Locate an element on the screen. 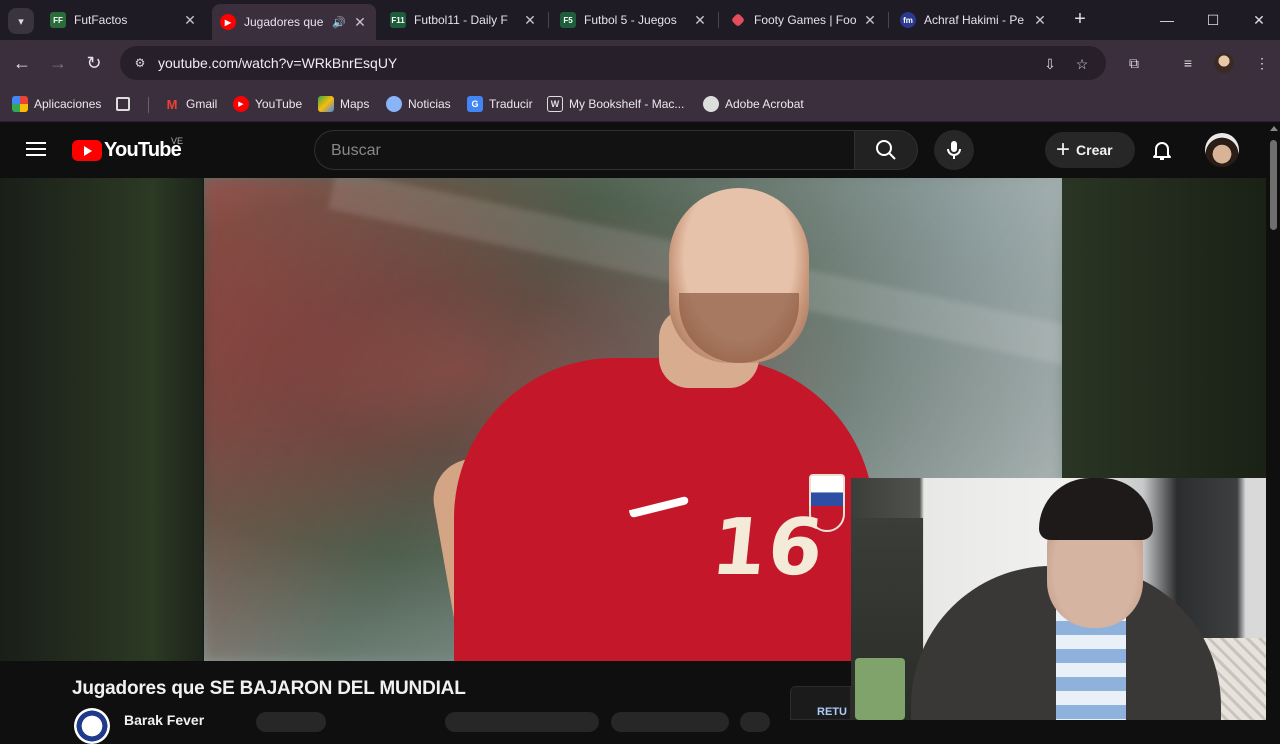 Image resolution: width=1280 pixels, height=744 pixels. bookmark-separator is located at coordinates (148, 105).